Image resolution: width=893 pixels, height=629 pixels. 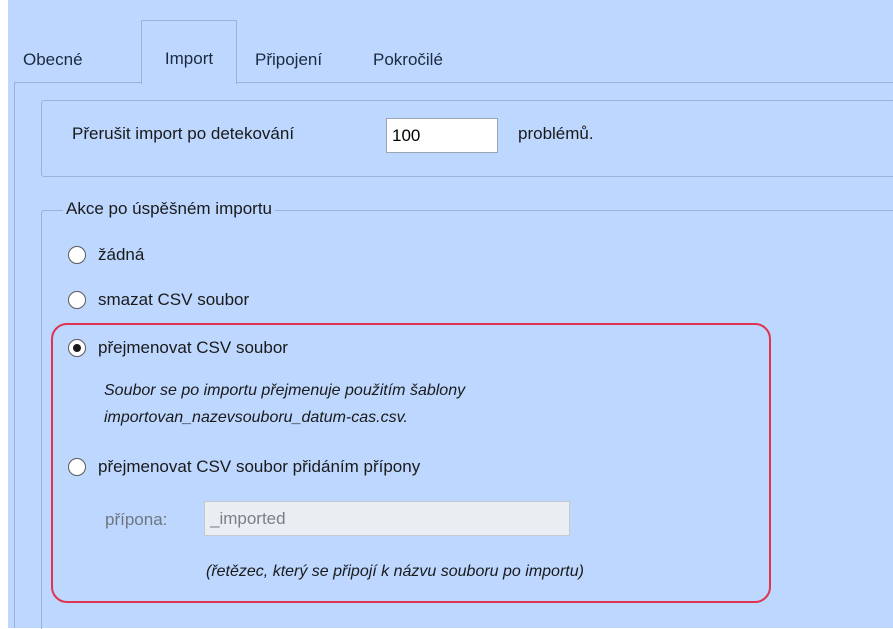 I want to click on tab-pripojeni: Připojení, so click(x=300, y=64).